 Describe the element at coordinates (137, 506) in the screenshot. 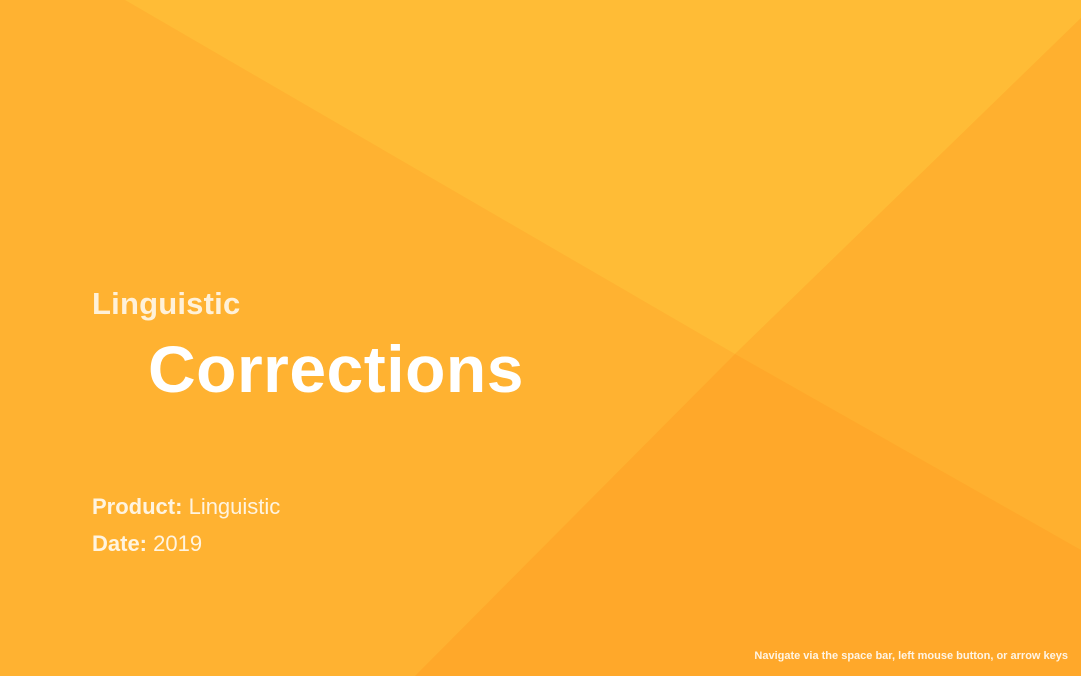

I see `meta-product-label: Product:` at that location.